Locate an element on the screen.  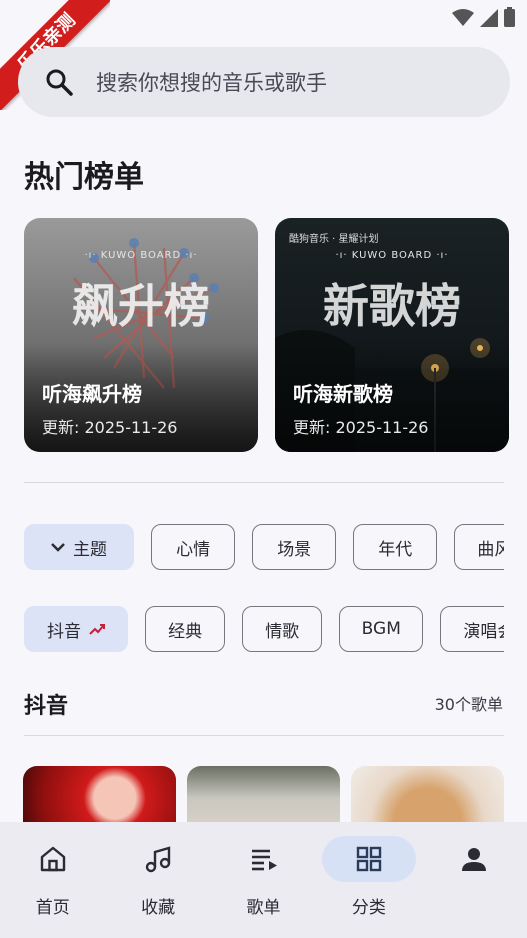
category-chip-row: 主题 心情 场景 年代 曲风流 is located at coordinates (264, 547).